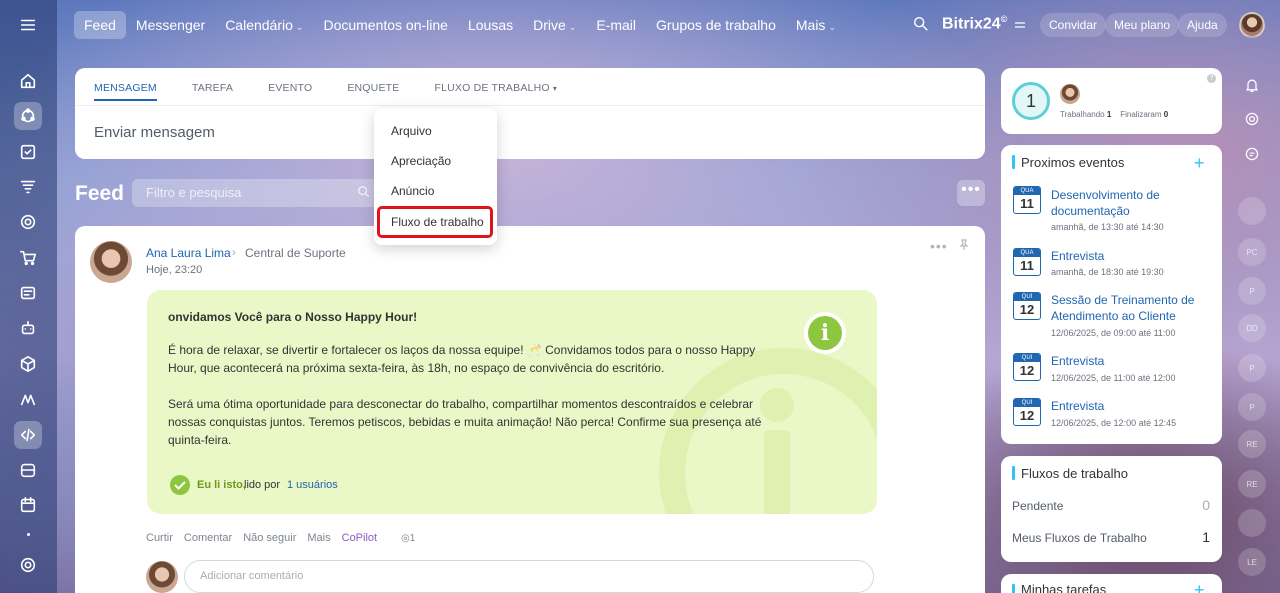  I want to click on settings-icon, so click(28, 565).